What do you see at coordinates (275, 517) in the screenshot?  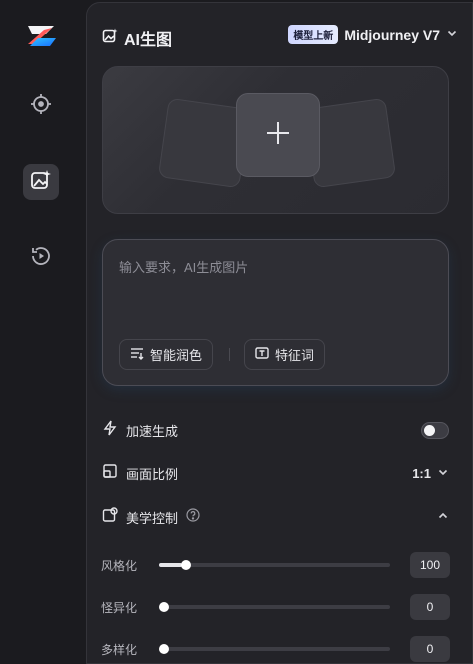 I see `aesthetic-setting-row: 美学控制` at bounding box center [275, 517].